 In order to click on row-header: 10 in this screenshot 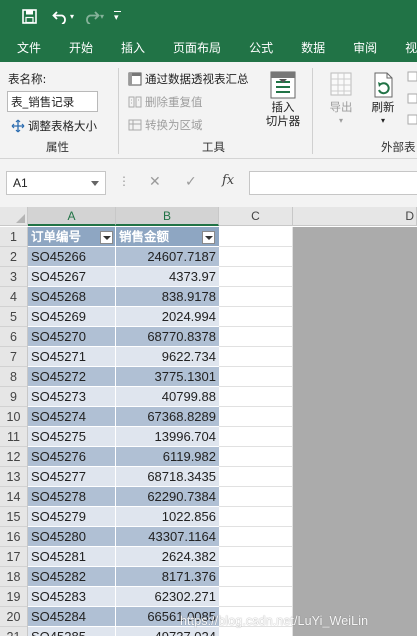, I will do `click(14, 417)`.